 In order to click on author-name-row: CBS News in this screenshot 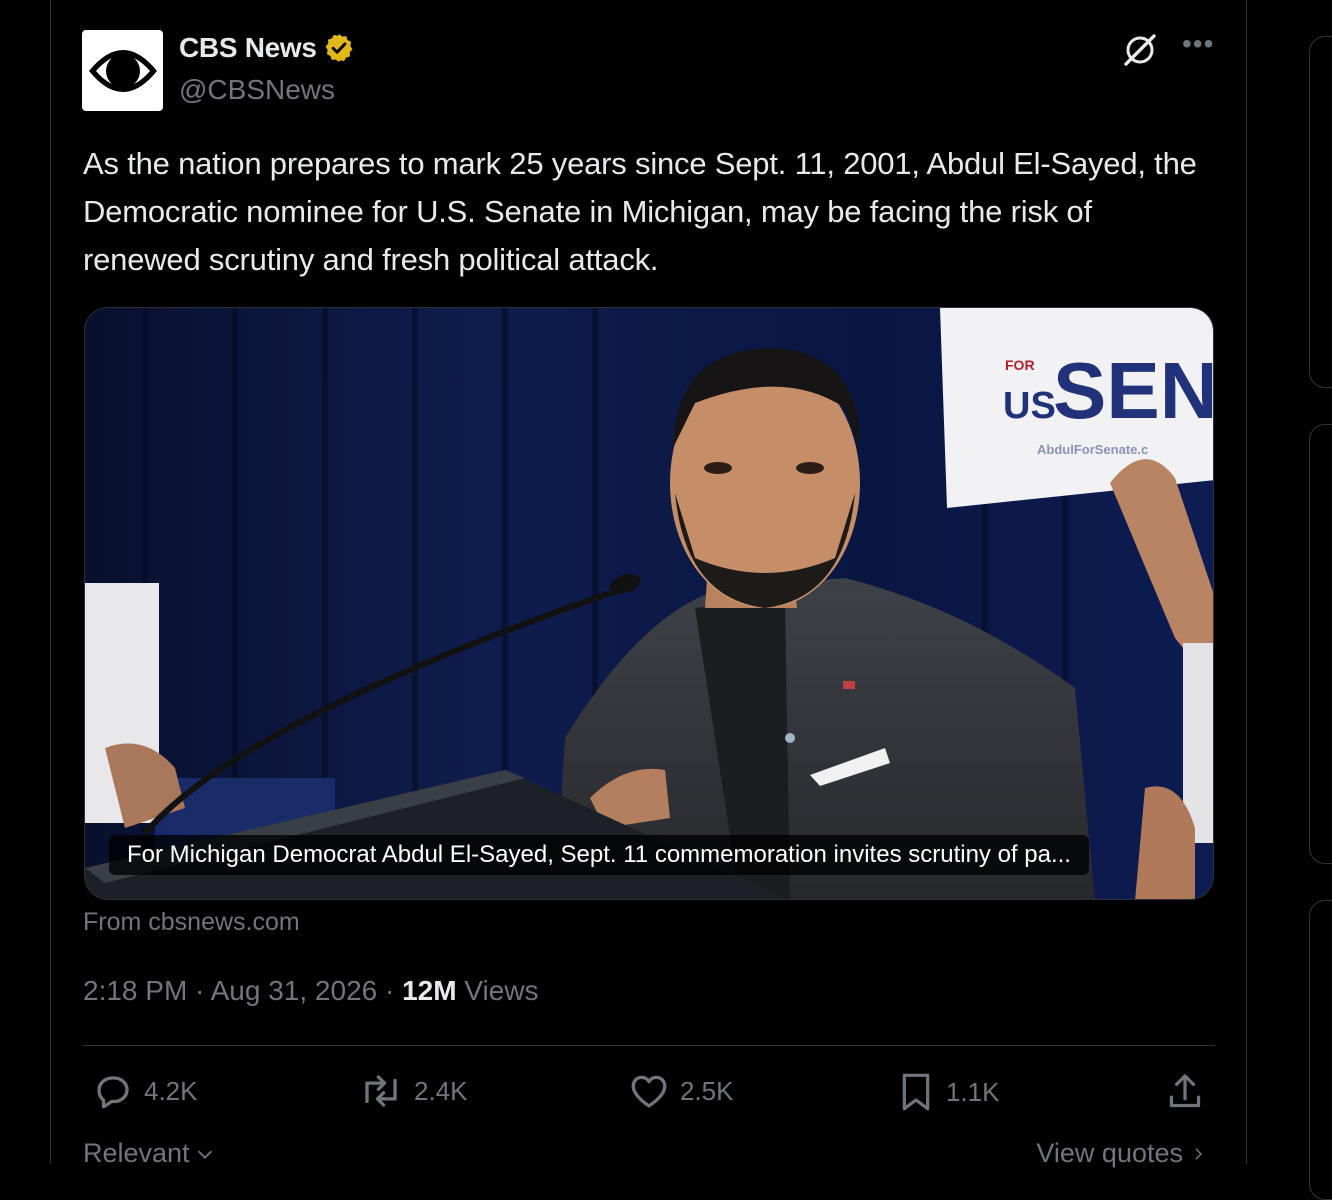, I will do `click(267, 48)`.